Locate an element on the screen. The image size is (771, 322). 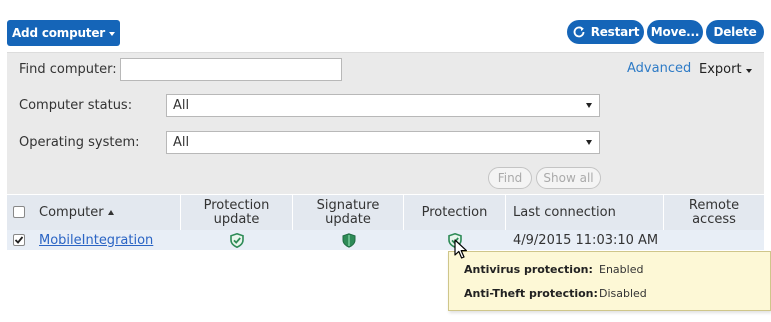
find-button-label: Find is located at coordinates (510, 178).